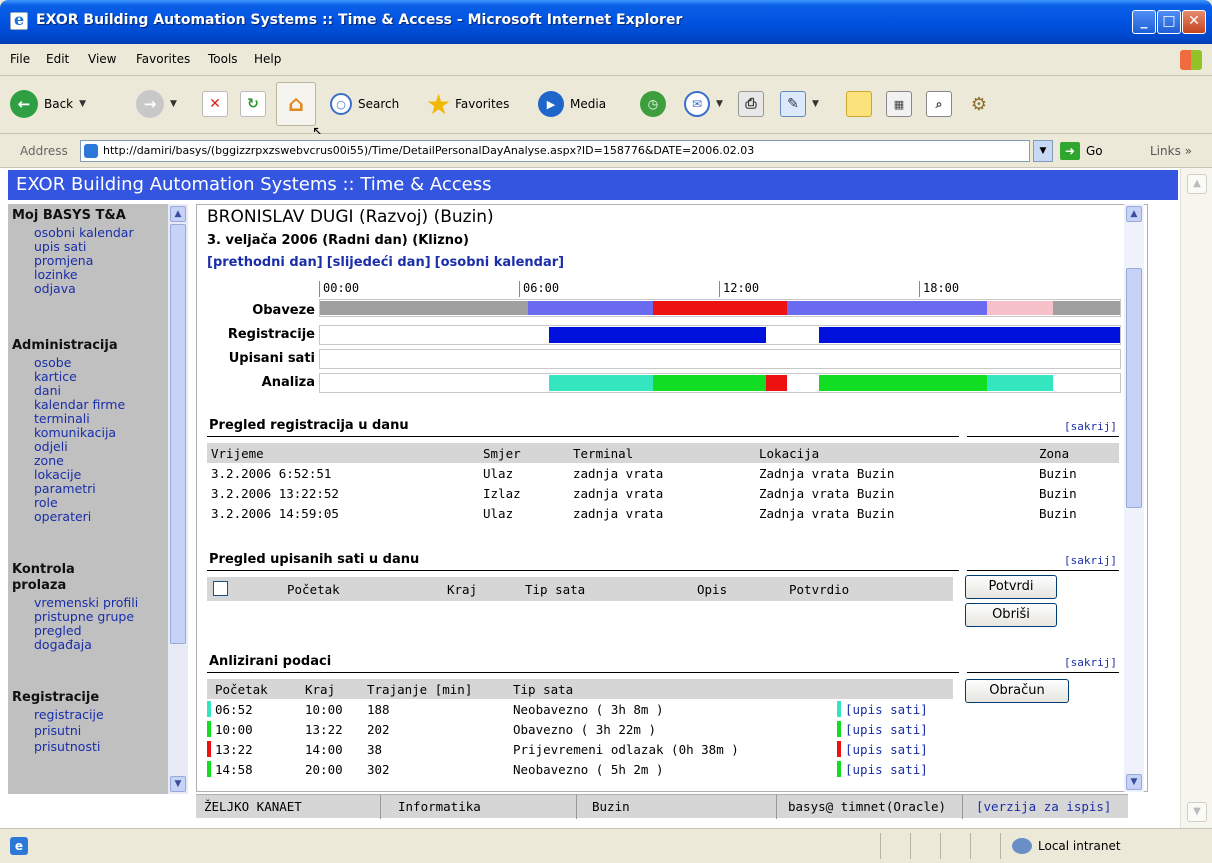 This screenshot has height=863, width=1212. What do you see at coordinates (1196, 498) in the screenshot?
I see `page-scrollbar: ▲ ▼` at bounding box center [1196, 498].